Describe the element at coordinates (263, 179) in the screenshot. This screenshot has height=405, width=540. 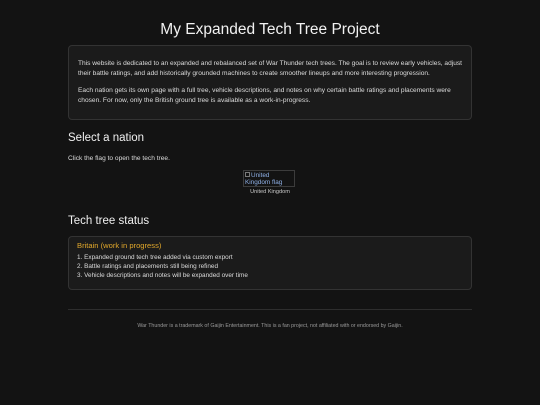
I see `flag-alt-text: United Kingdom flag` at that location.